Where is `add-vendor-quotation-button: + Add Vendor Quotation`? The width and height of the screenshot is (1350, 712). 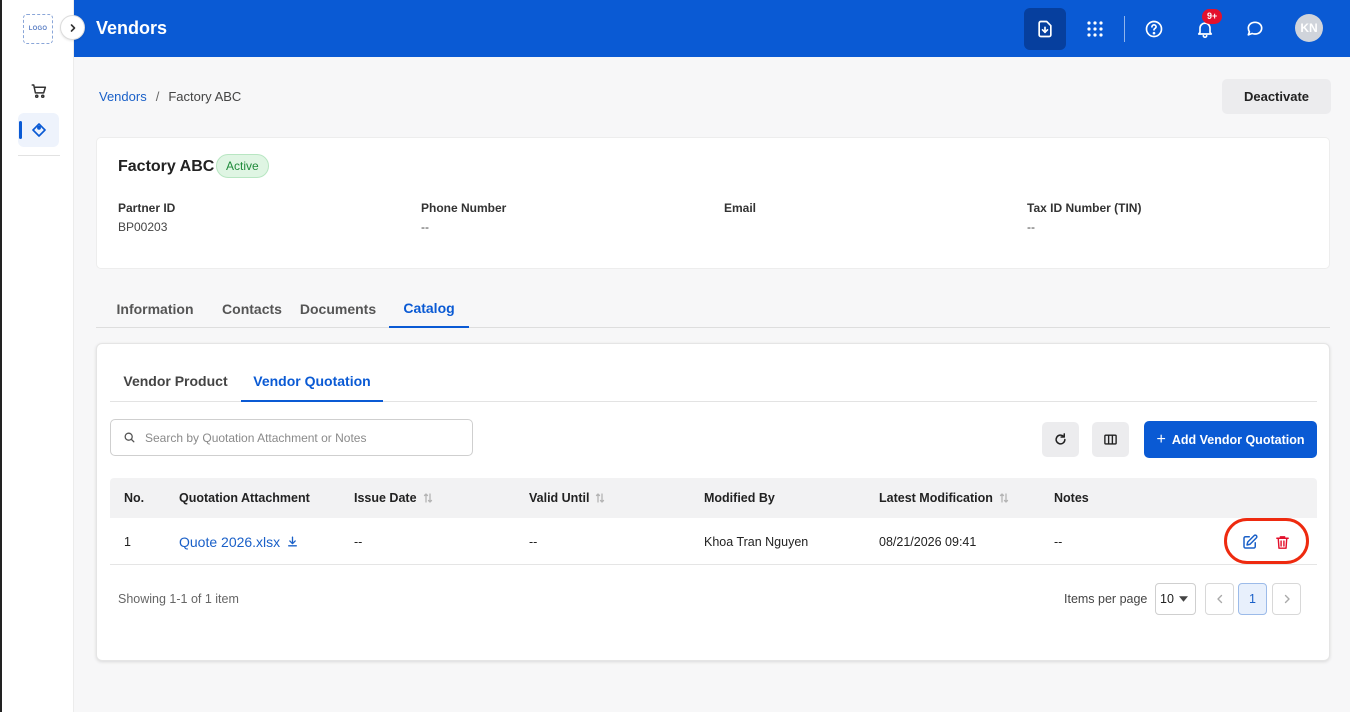 add-vendor-quotation-button: + Add Vendor Quotation is located at coordinates (1230, 439).